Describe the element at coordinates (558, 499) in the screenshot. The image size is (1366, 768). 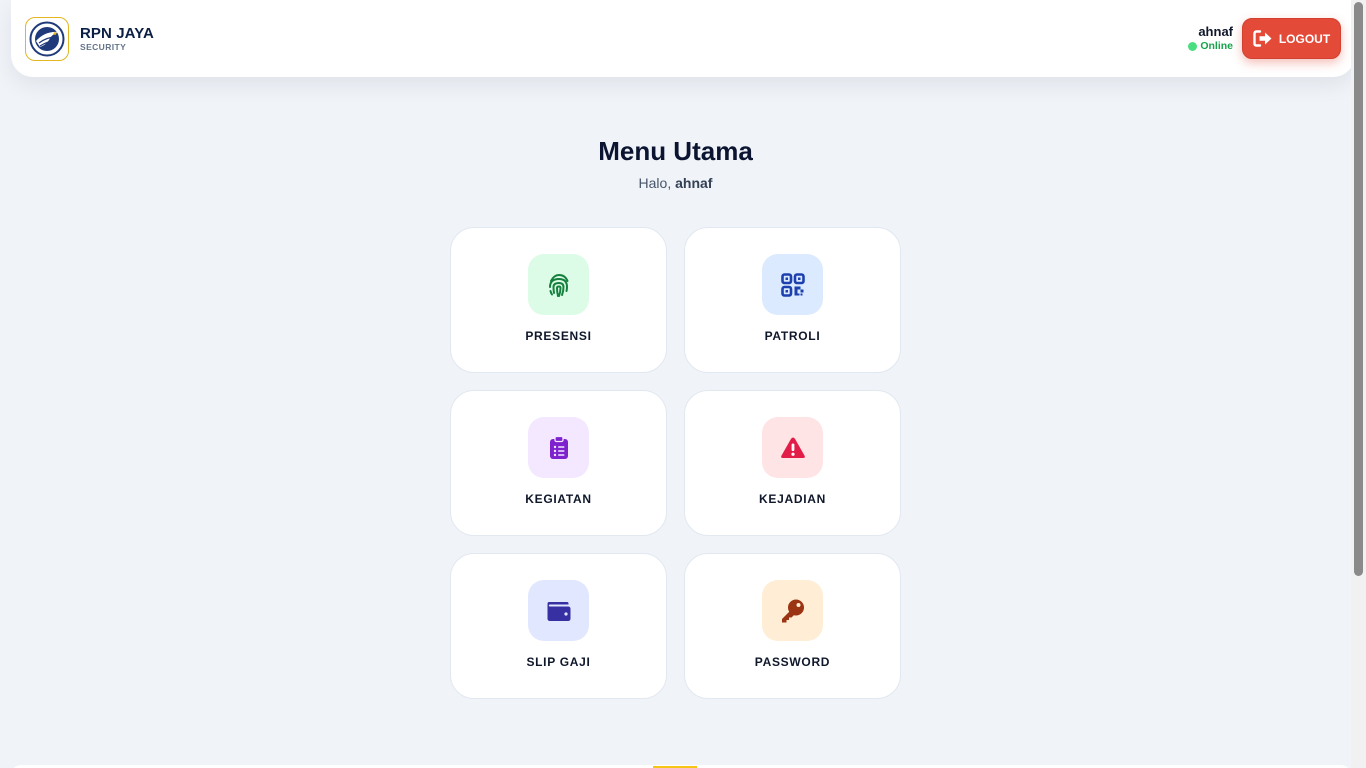
I see `menu-label-kegiatan: KEGIATAN` at that location.